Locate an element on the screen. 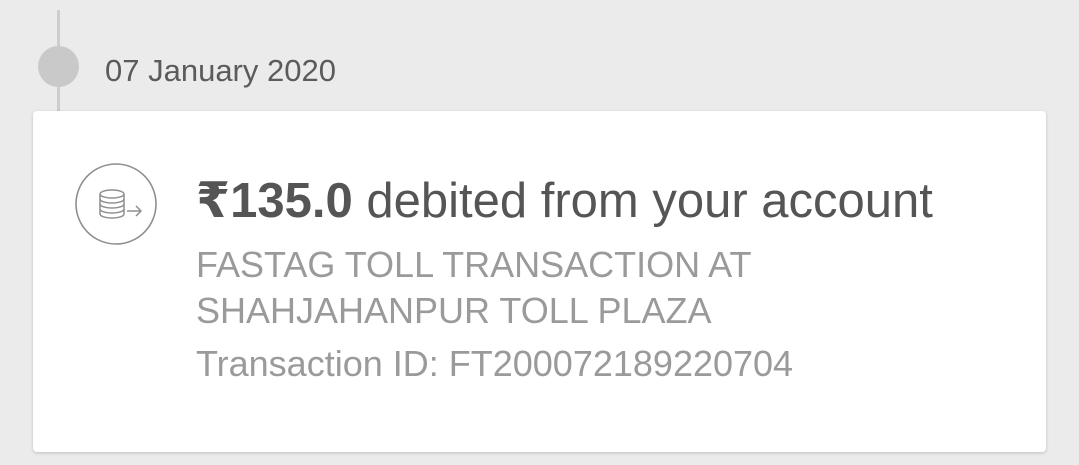  amount-line: ₹135.0 debited from your account is located at coordinates (564, 201).